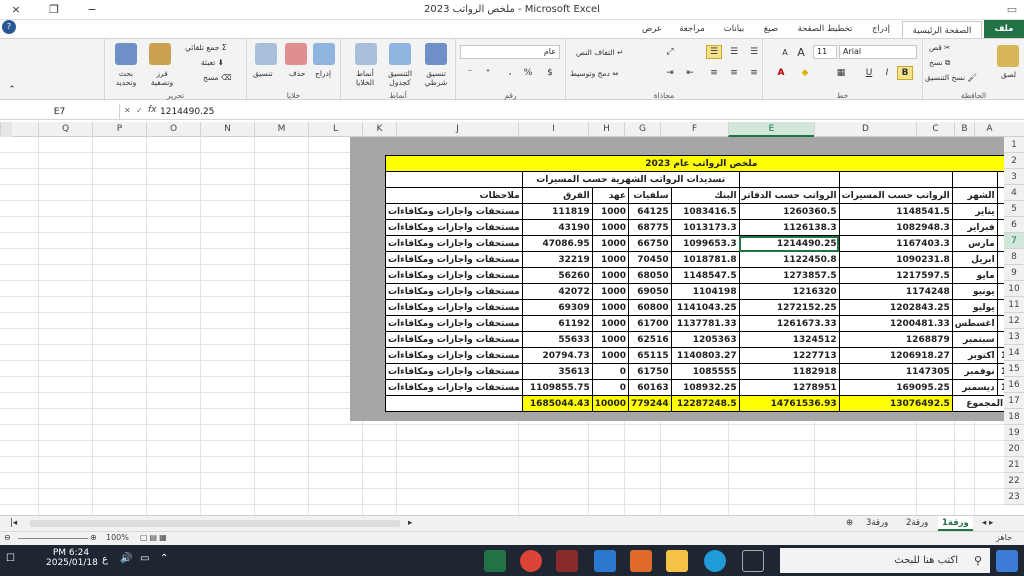 Image resolution: width=1024 pixels, height=576 pixels. What do you see at coordinates (323, 73) in the screenshot?
I see `insert-cells-button: إدراج` at bounding box center [323, 73].